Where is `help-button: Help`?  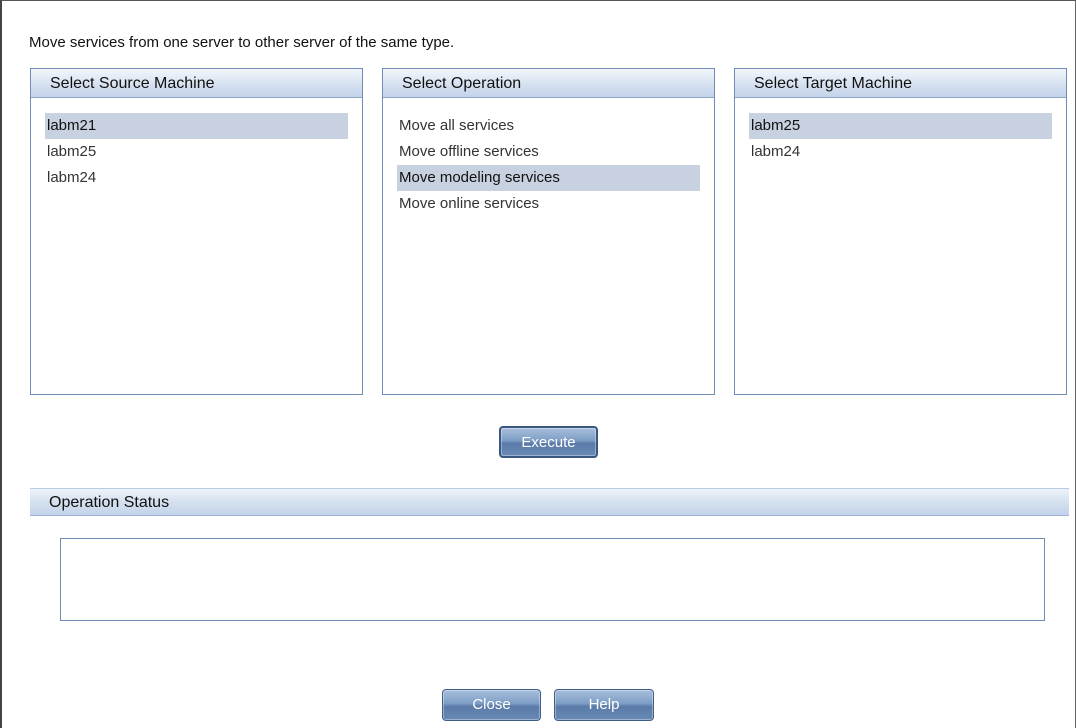
help-button: Help is located at coordinates (604, 705).